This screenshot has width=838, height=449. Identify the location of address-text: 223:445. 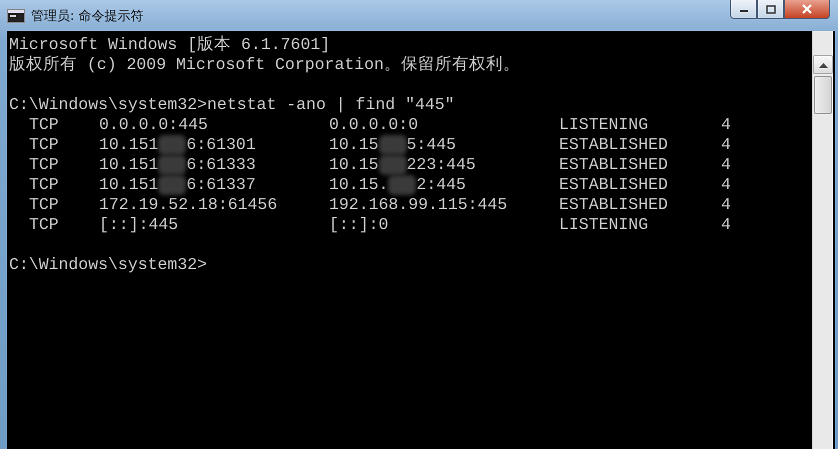
(441, 165).